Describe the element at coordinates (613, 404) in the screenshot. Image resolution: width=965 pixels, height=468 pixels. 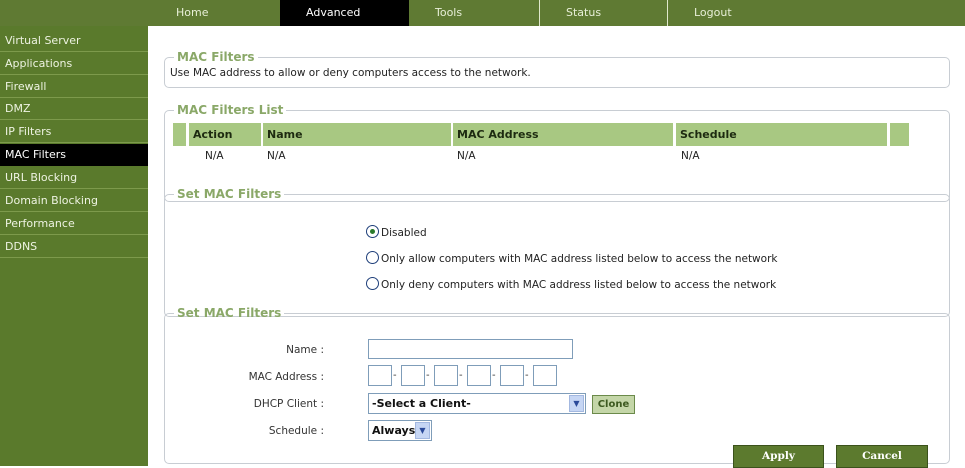
I see `clone-button: Clone` at that location.